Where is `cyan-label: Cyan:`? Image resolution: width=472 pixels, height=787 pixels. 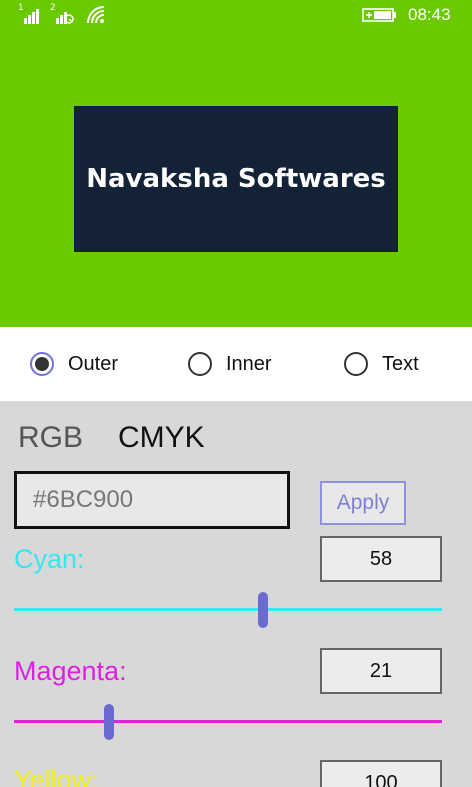 cyan-label: Cyan: is located at coordinates (49, 559).